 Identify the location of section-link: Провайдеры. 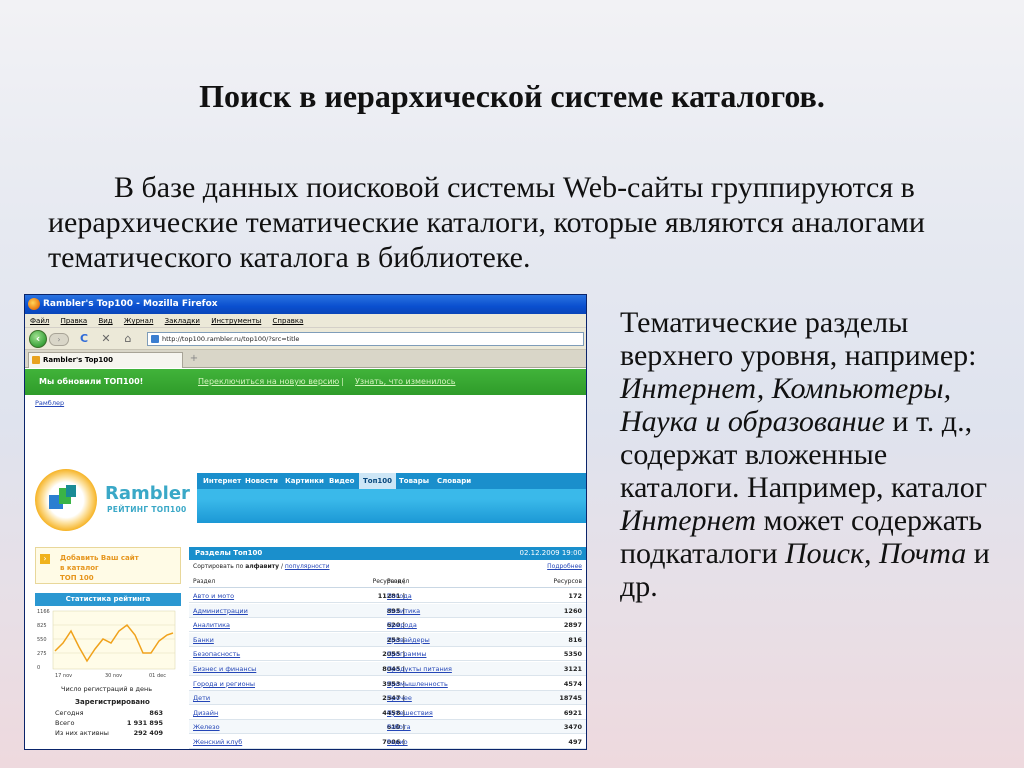
(408, 640).